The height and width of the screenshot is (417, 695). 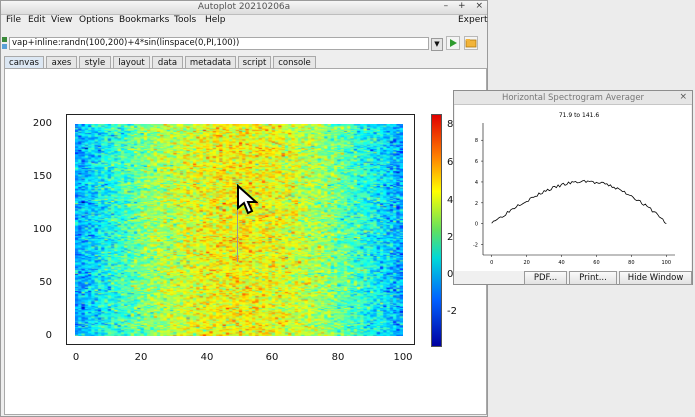 I want to click on data-source-icon, so click(x=4, y=43).